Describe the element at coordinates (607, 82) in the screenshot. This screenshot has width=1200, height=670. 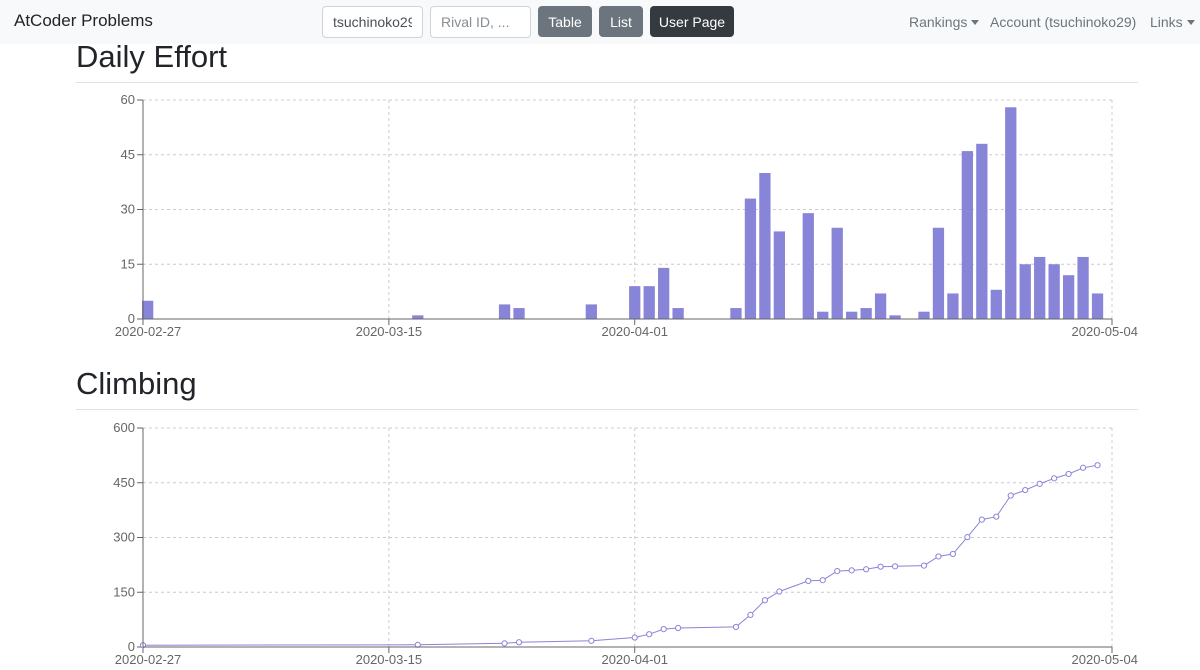
I see `daily-effort-divider` at that location.